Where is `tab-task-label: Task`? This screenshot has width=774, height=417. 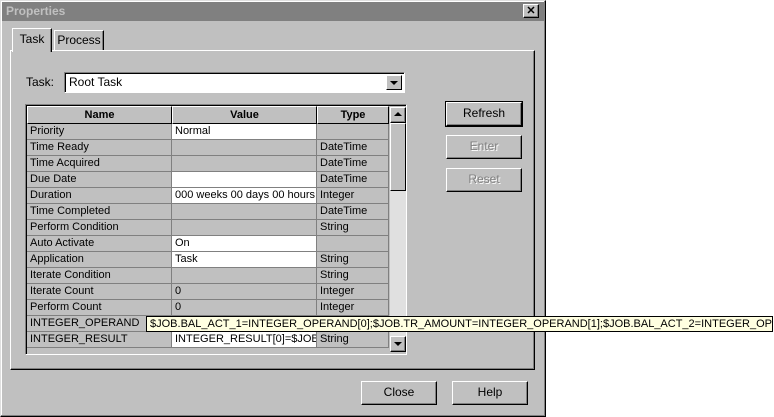
tab-task-label: Task is located at coordinates (32, 39).